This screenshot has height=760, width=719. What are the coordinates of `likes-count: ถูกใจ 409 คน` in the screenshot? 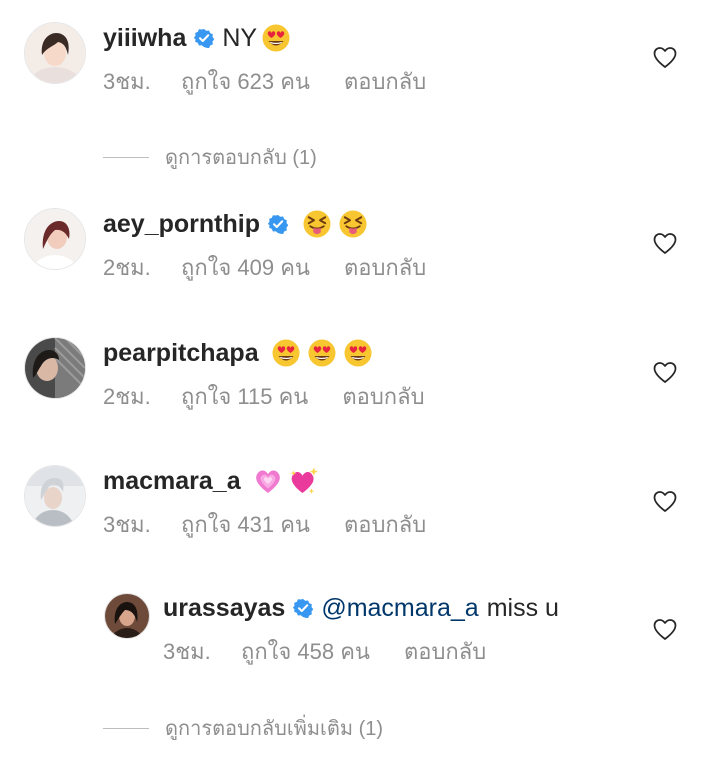 It's located at (245, 267).